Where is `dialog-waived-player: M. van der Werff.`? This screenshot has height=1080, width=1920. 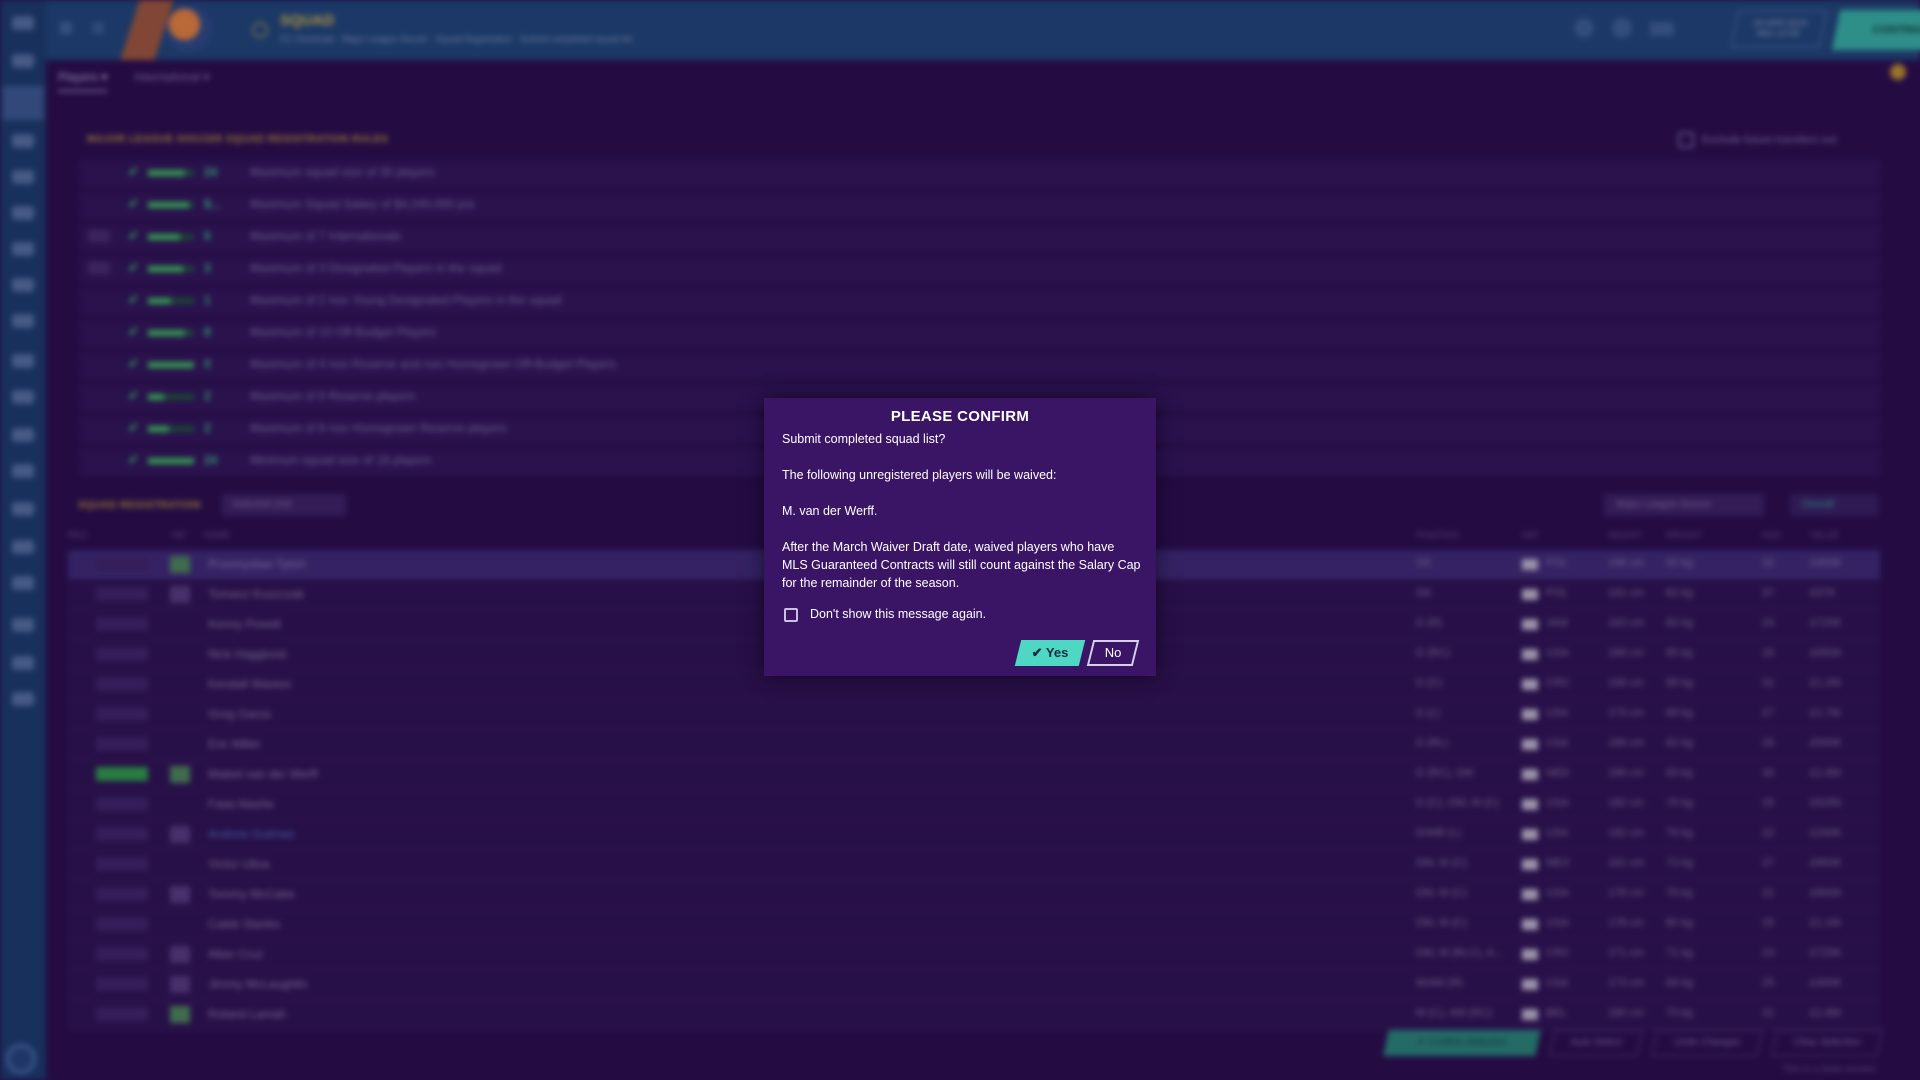 dialog-waived-player: M. van der Werff. is located at coordinates (830, 511).